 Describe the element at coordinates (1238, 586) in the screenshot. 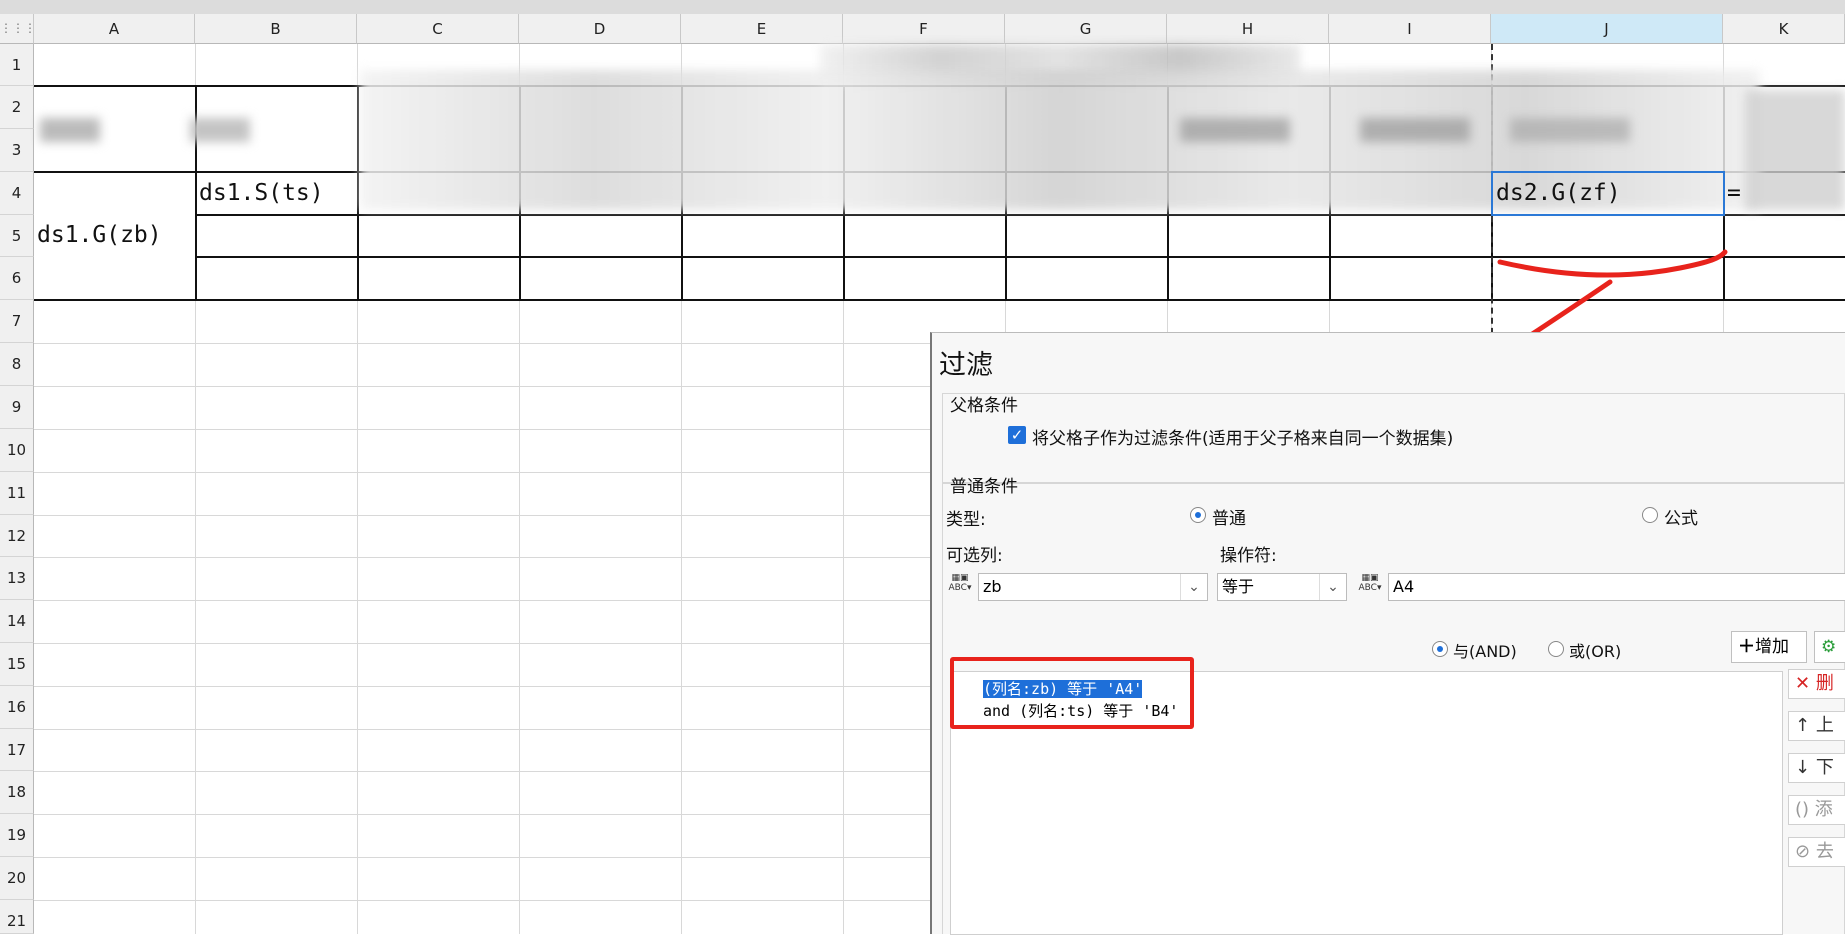

I see `operator-select-value: 等于` at that location.